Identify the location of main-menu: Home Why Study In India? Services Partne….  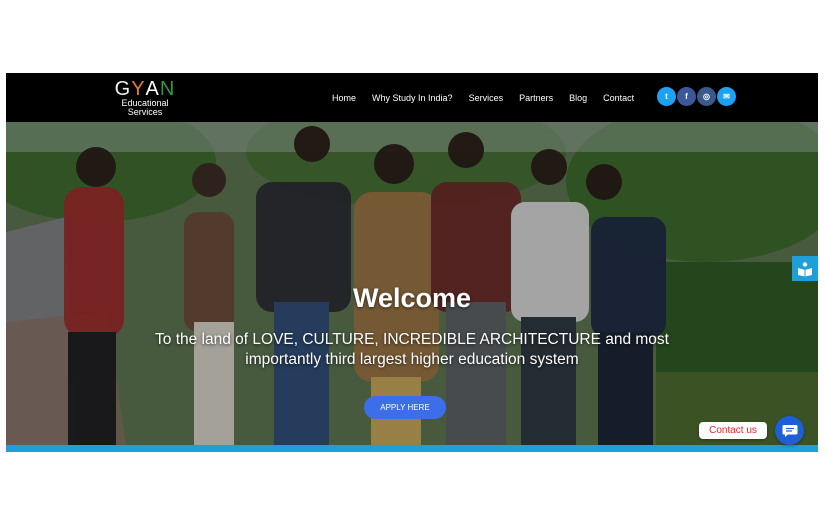
(491, 97).